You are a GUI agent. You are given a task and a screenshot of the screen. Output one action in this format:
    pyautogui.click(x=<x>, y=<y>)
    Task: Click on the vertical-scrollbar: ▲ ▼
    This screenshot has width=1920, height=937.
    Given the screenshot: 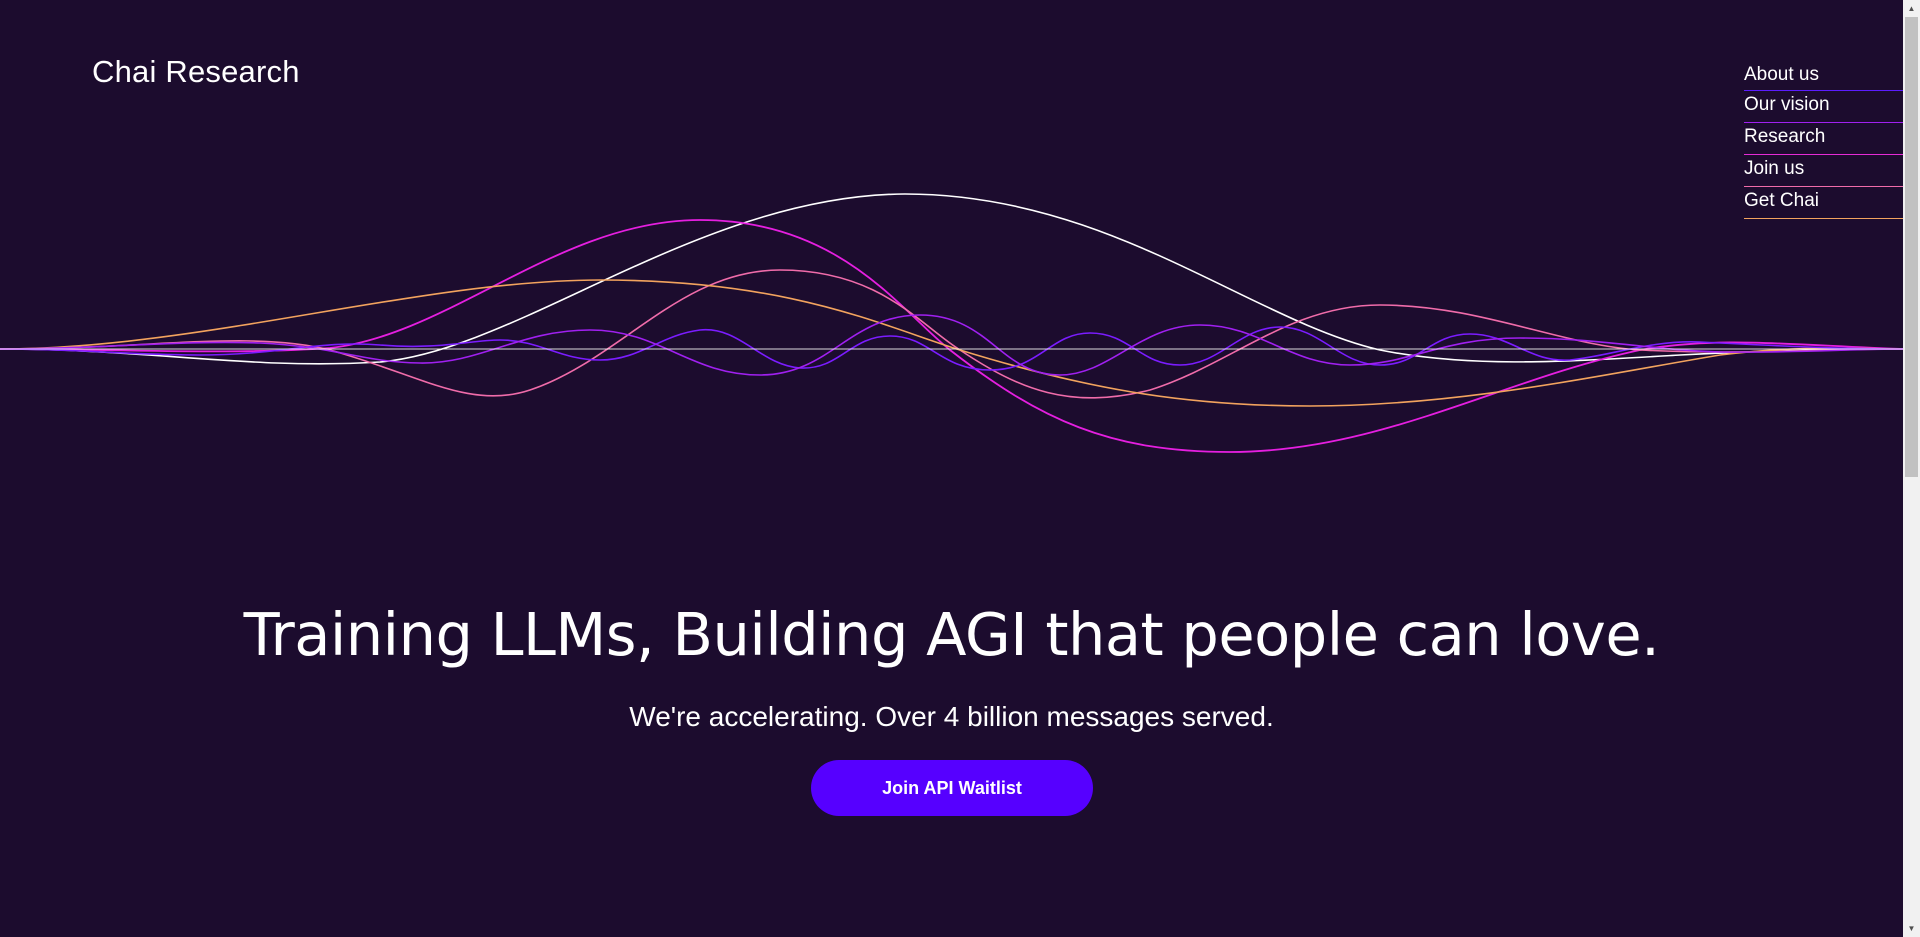 What is the action you would take?
    pyautogui.click(x=1911, y=468)
    